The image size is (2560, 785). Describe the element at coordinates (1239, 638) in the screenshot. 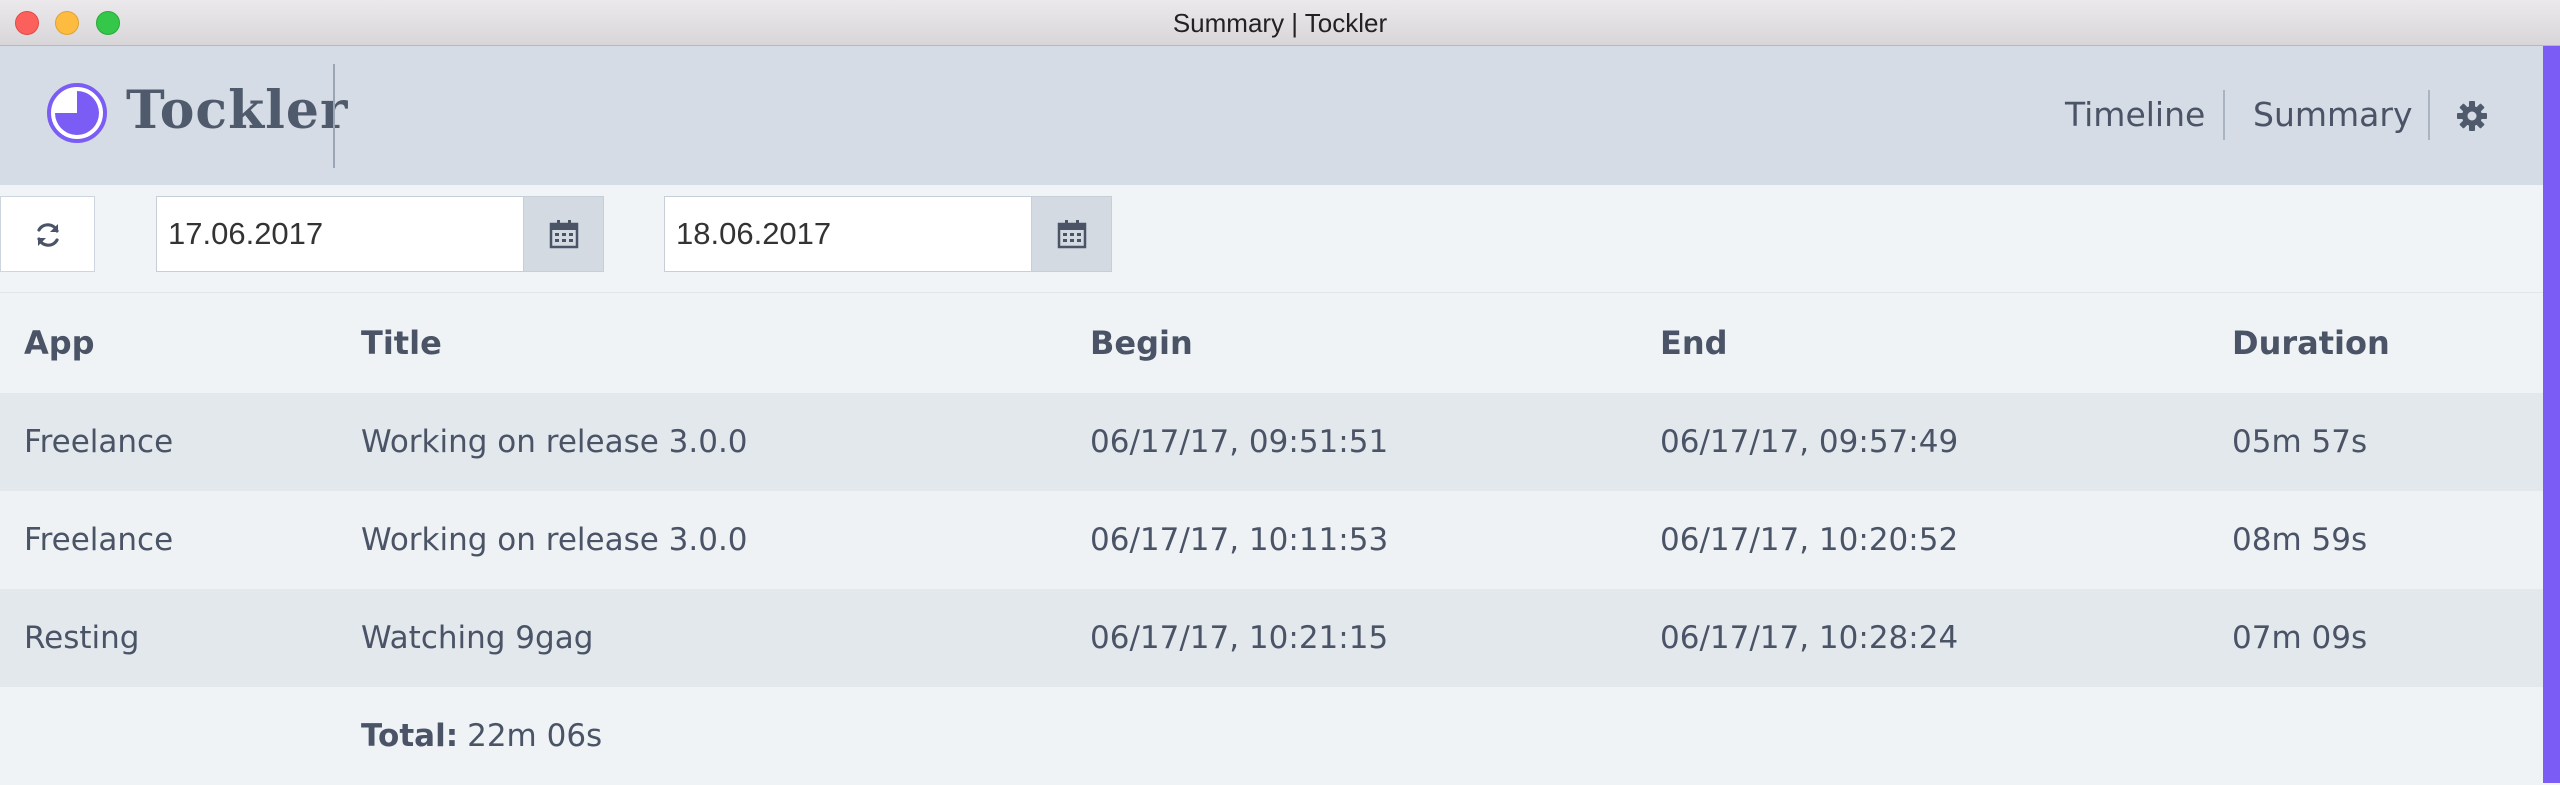

I see `cell-begin: 06/17/17, 10:21:15` at that location.